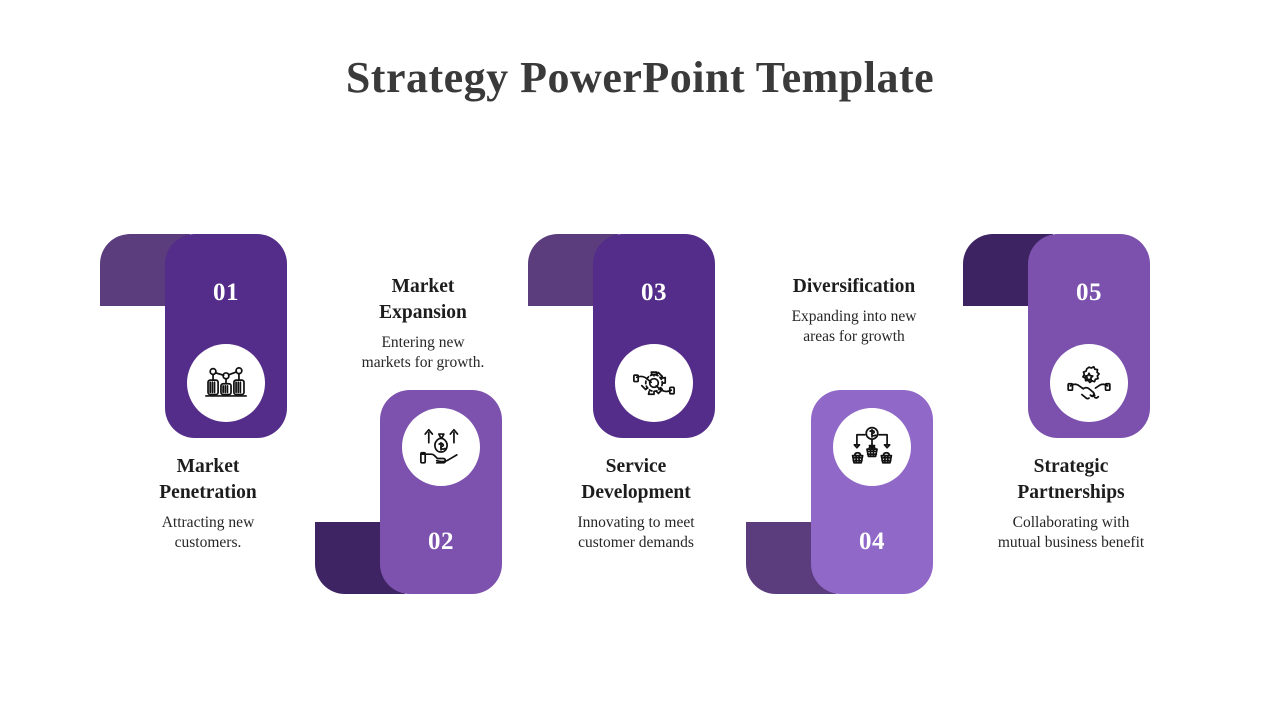 This screenshot has width=1280, height=720. I want to click on step-03-icon-bubble, so click(654, 383).